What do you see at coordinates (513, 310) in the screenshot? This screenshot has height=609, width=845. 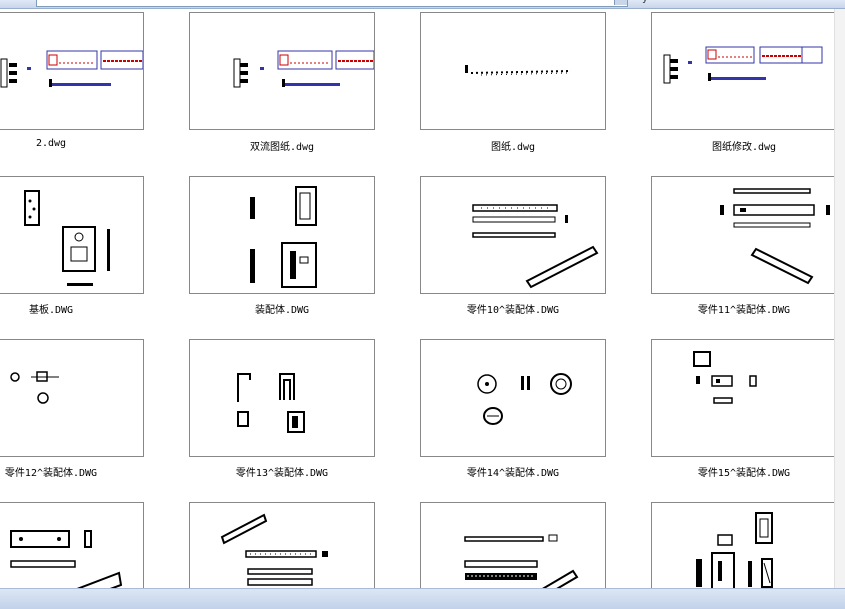 I see `file-name: 零件10^装配体.DWG` at bounding box center [513, 310].